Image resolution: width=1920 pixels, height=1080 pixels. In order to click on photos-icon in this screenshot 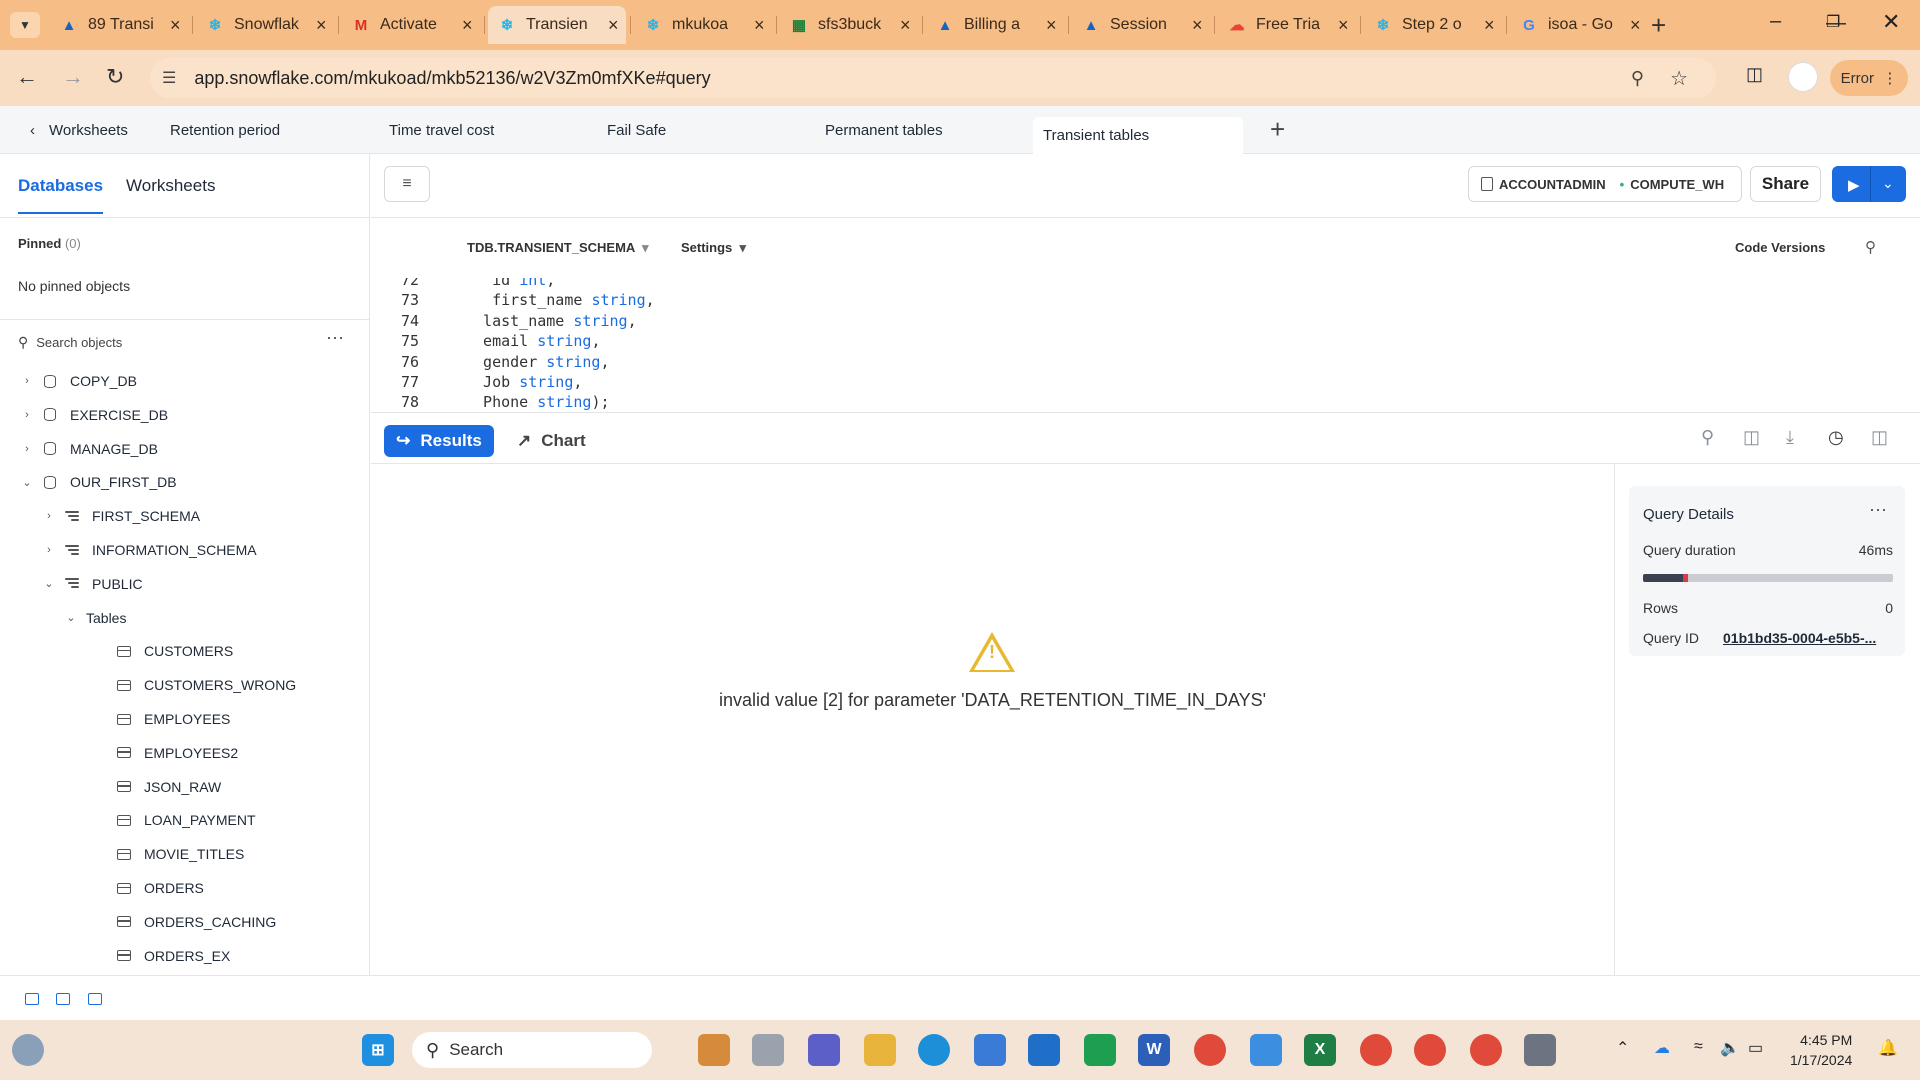, I will do `click(1266, 1050)`.